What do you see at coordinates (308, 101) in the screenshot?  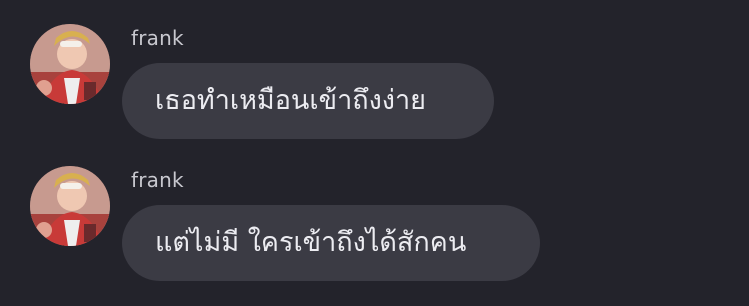 I see `message-bubble: เธอทำเหมือนเข้าถึงง่าย` at bounding box center [308, 101].